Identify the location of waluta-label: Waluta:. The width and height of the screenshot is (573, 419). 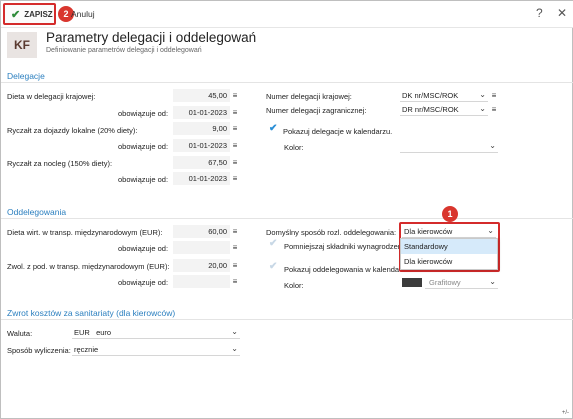
(20, 333).